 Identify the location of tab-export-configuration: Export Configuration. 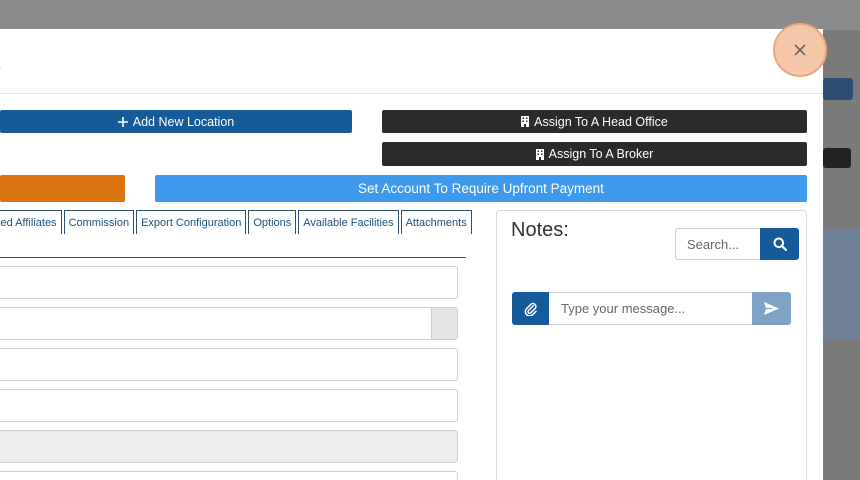
(191, 222).